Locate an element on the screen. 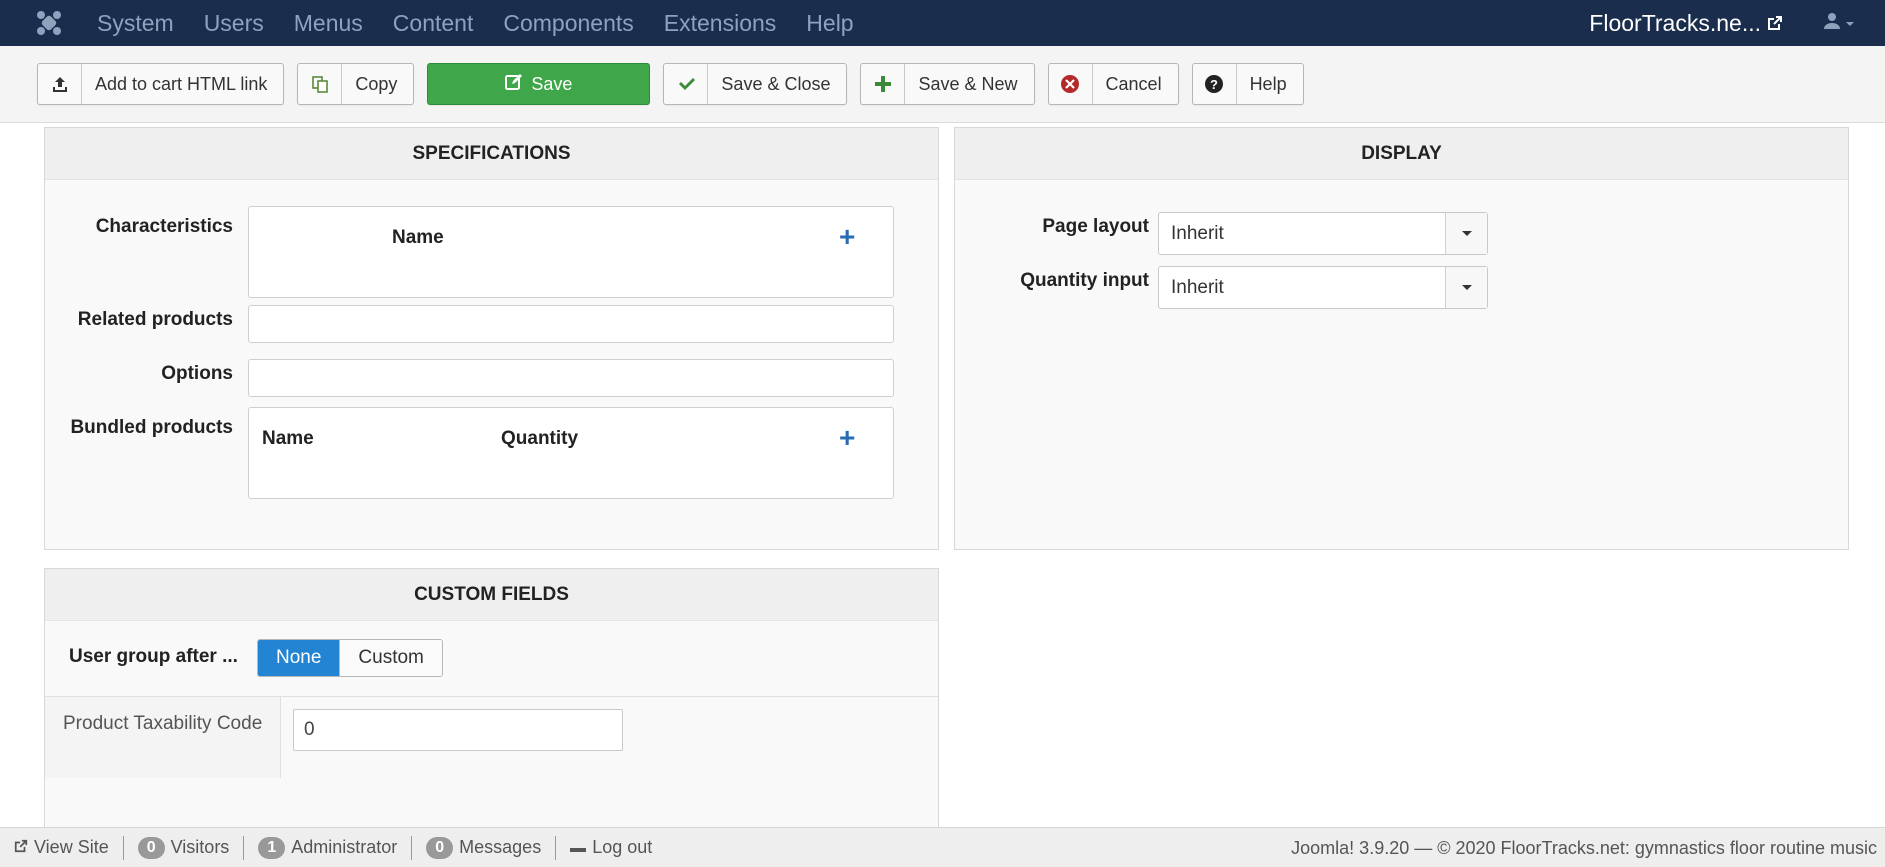 The height and width of the screenshot is (867, 1885). help-button: ? Help is located at coordinates (1247, 84).